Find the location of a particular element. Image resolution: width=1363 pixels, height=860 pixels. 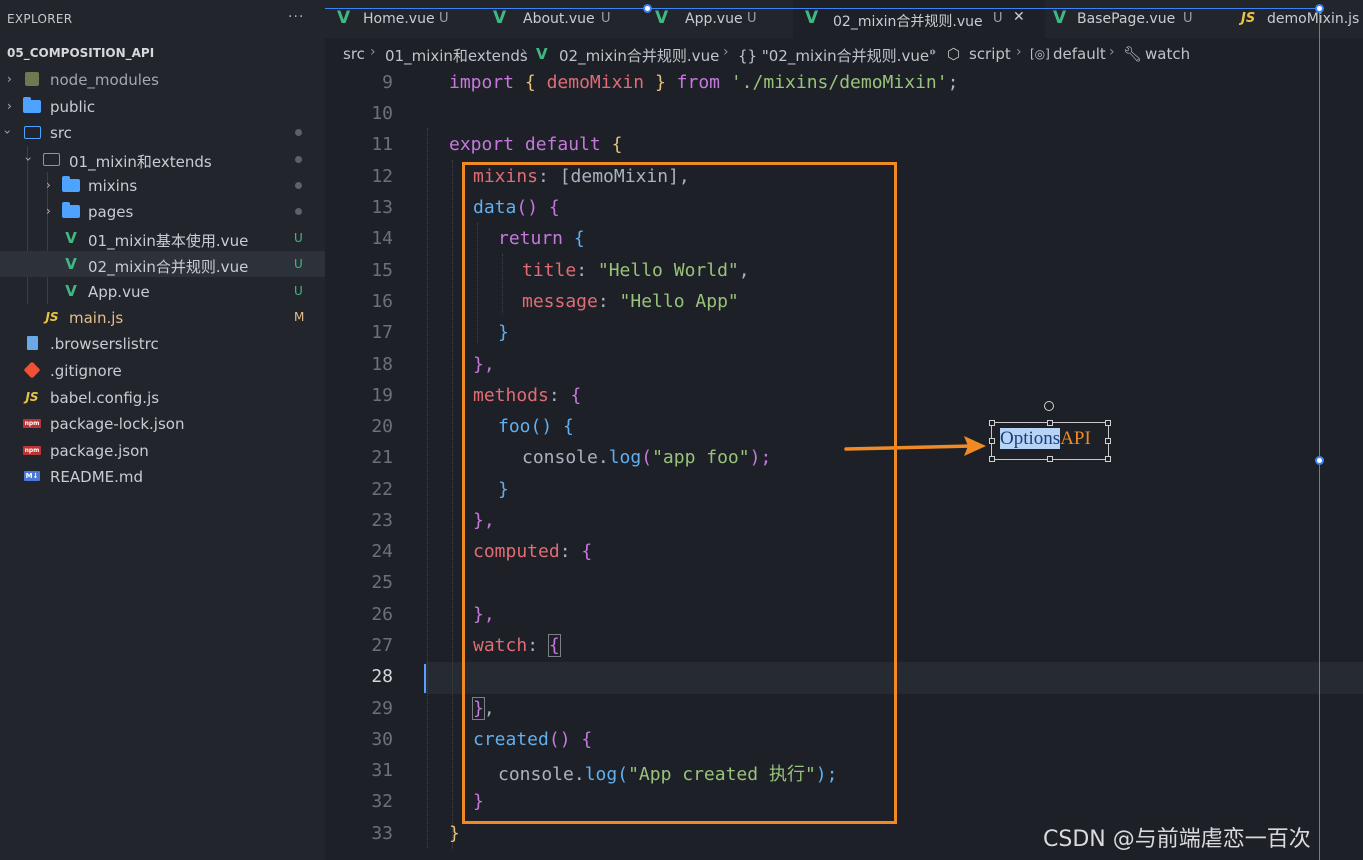

watermark: CSDN @与前端虐恋一百次 is located at coordinates (1177, 839).